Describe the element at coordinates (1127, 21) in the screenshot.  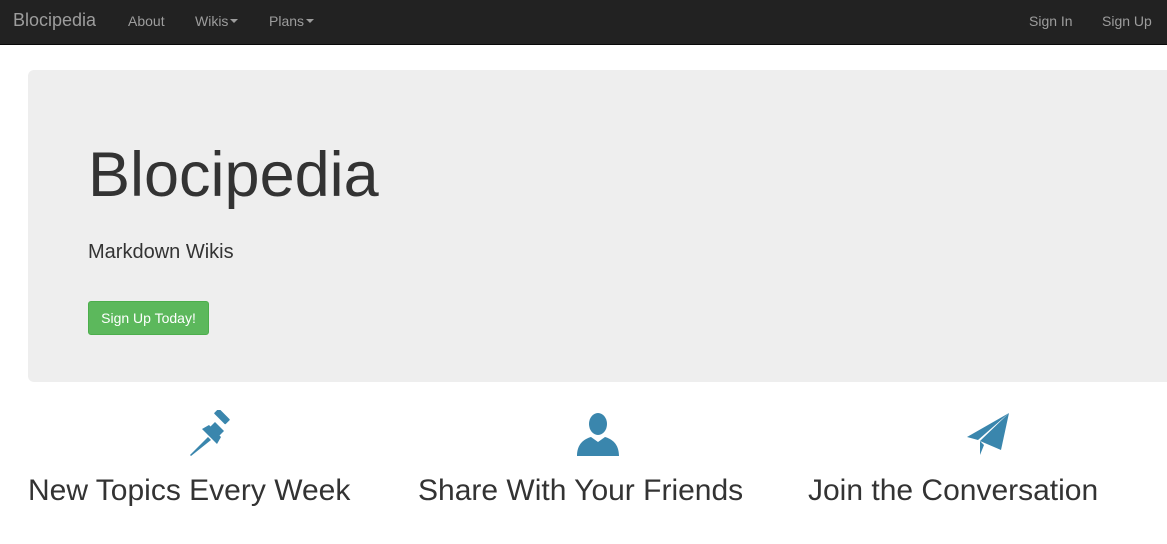
I see `nav-sign-up-link: Sign Up` at that location.